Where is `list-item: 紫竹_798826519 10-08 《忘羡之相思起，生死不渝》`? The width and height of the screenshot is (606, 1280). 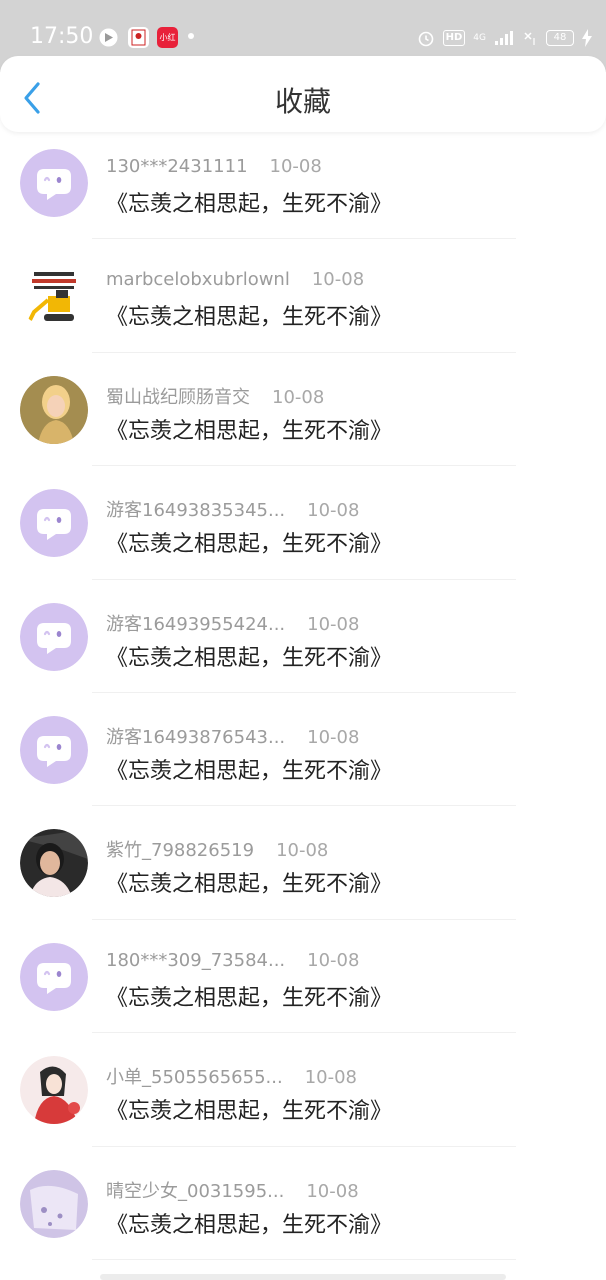 list-item: 紫竹_798826519 10-08 《忘羡之相思起，生死不渝》 is located at coordinates (303, 863).